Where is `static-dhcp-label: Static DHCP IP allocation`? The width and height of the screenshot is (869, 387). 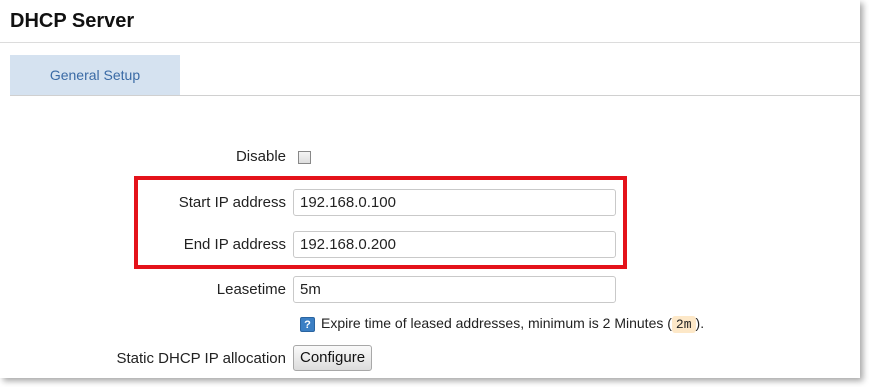 static-dhcp-label: Static DHCP IP allocation is located at coordinates (201, 358).